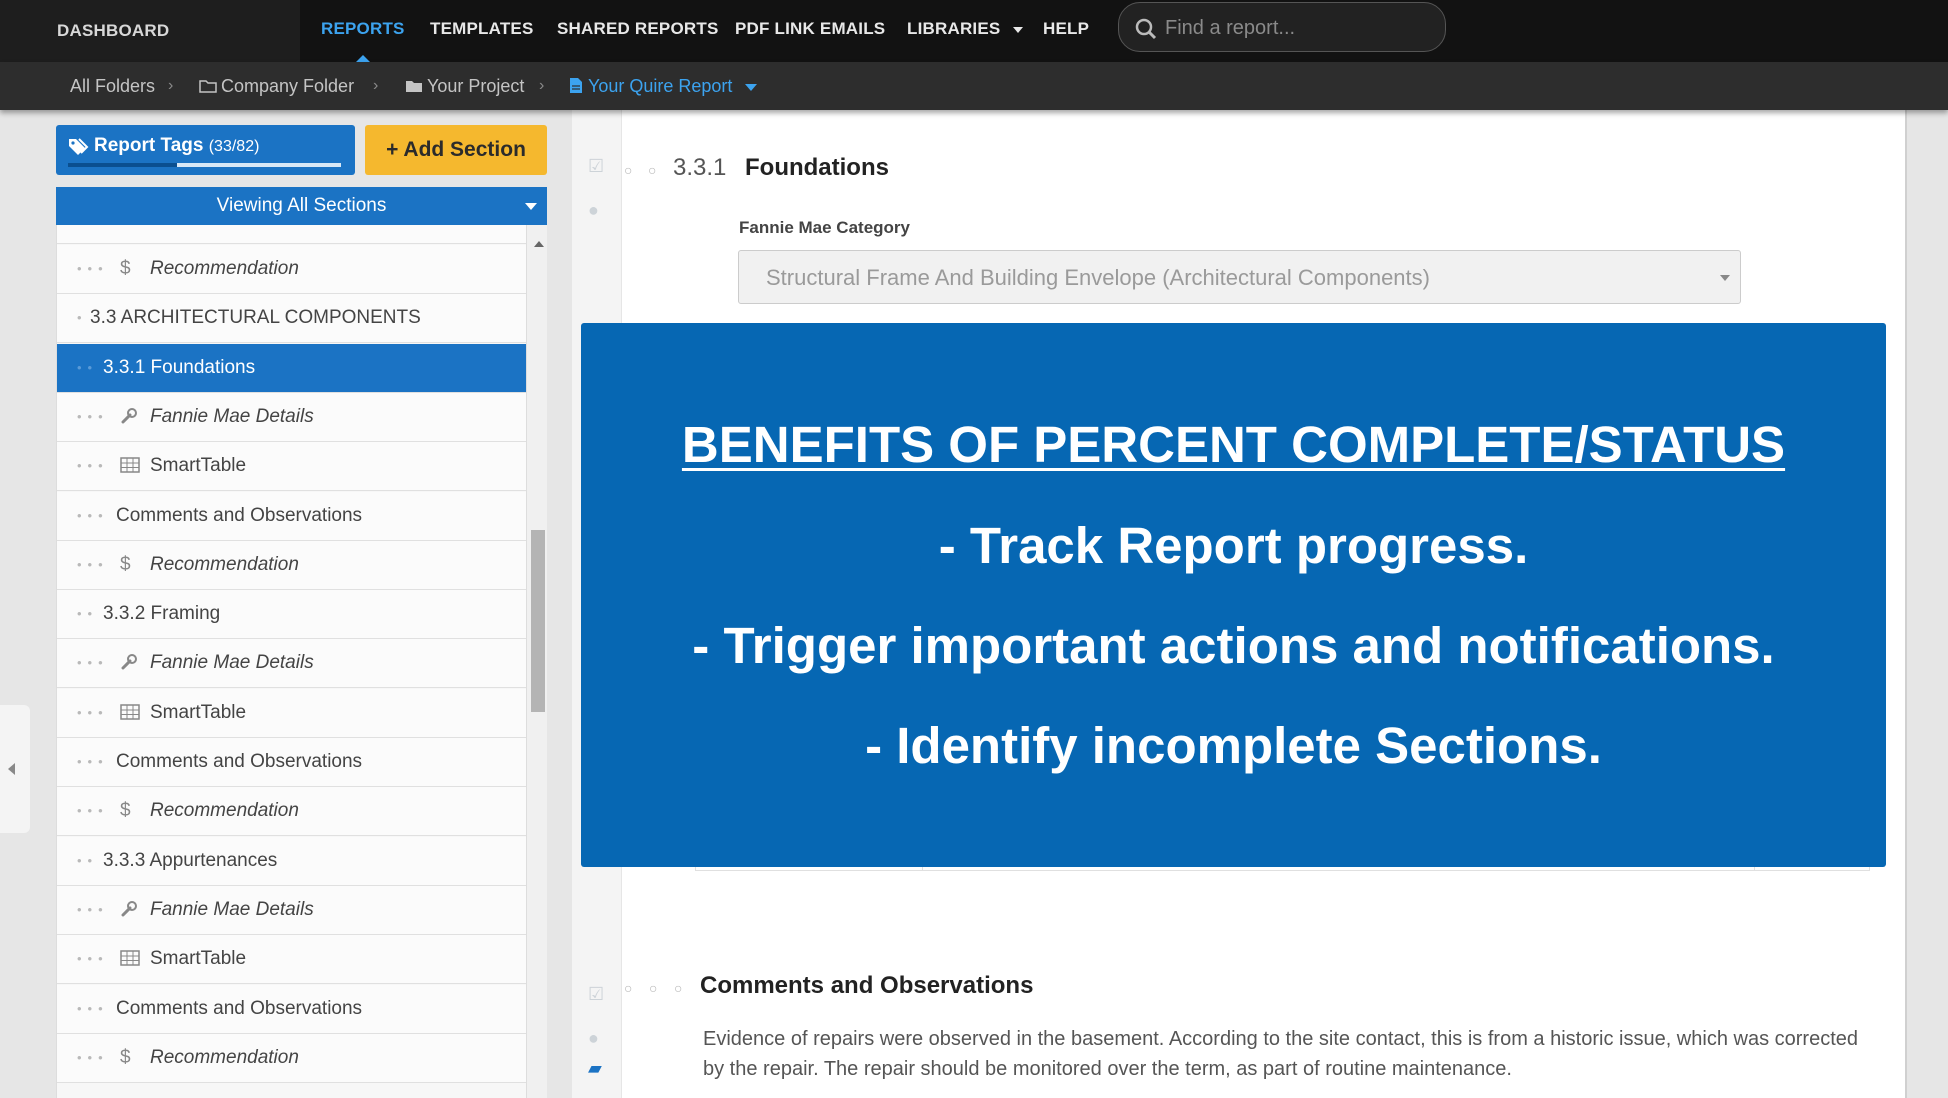 The width and height of the screenshot is (1948, 1098). Describe the element at coordinates (576, 85) in the screenshot. I see `document-icon` at that location.